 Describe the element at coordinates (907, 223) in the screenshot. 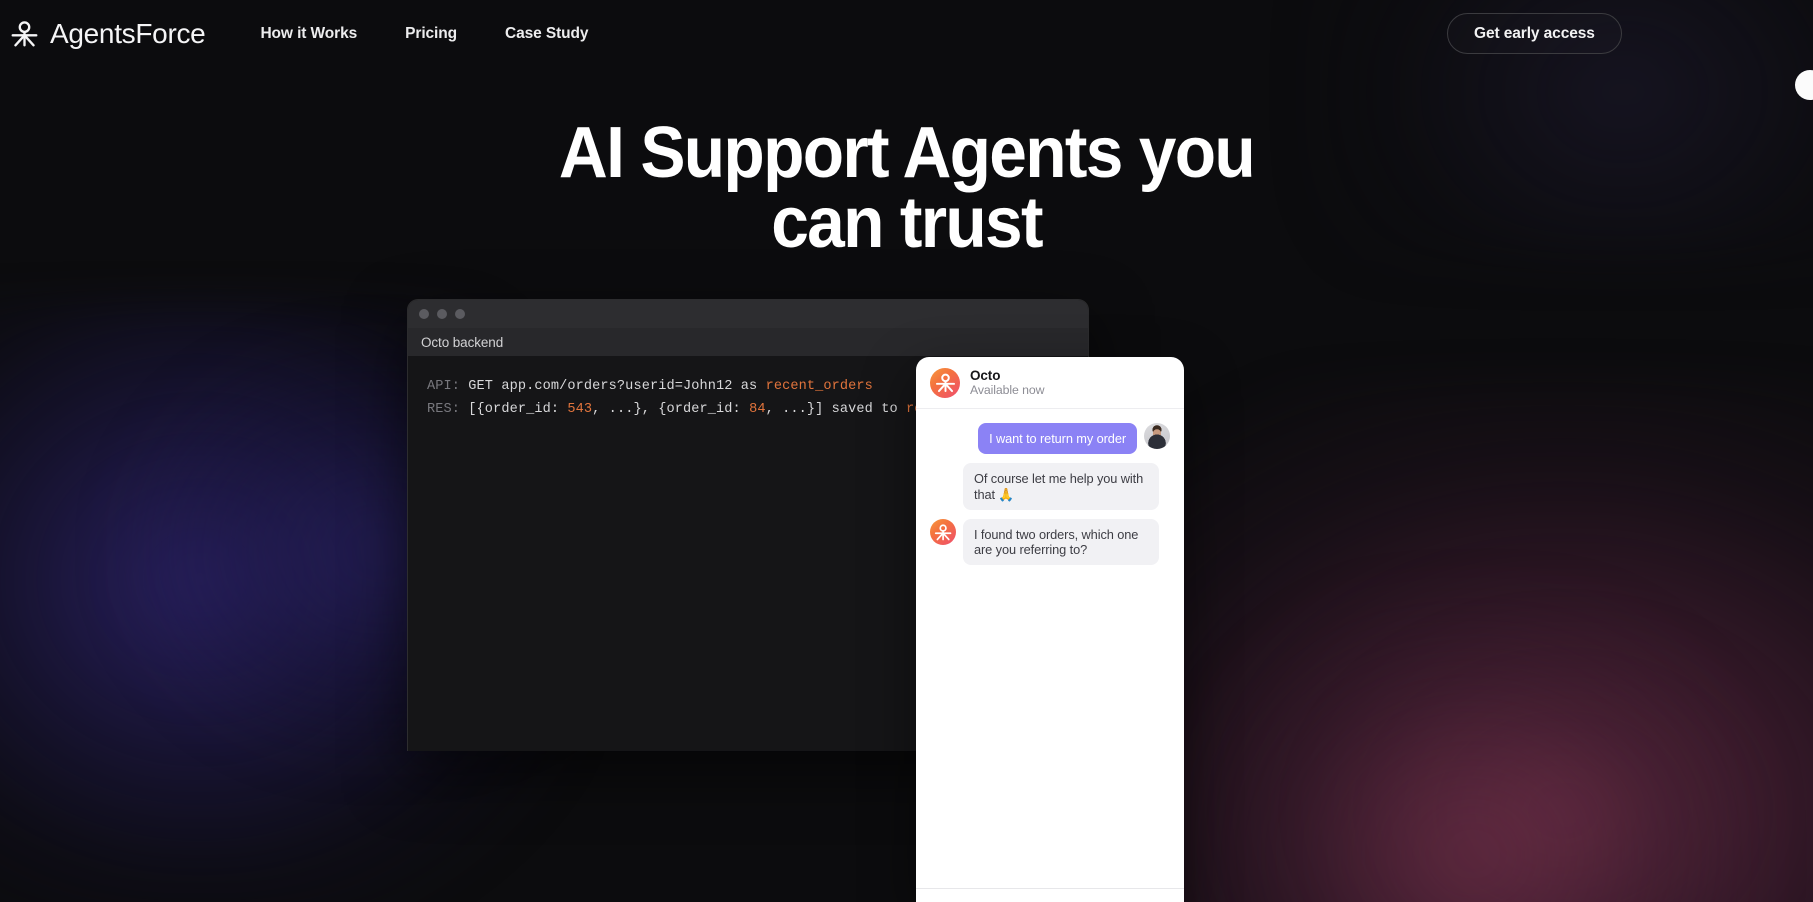

I see `hero-title-line-2: can trust` at that location.